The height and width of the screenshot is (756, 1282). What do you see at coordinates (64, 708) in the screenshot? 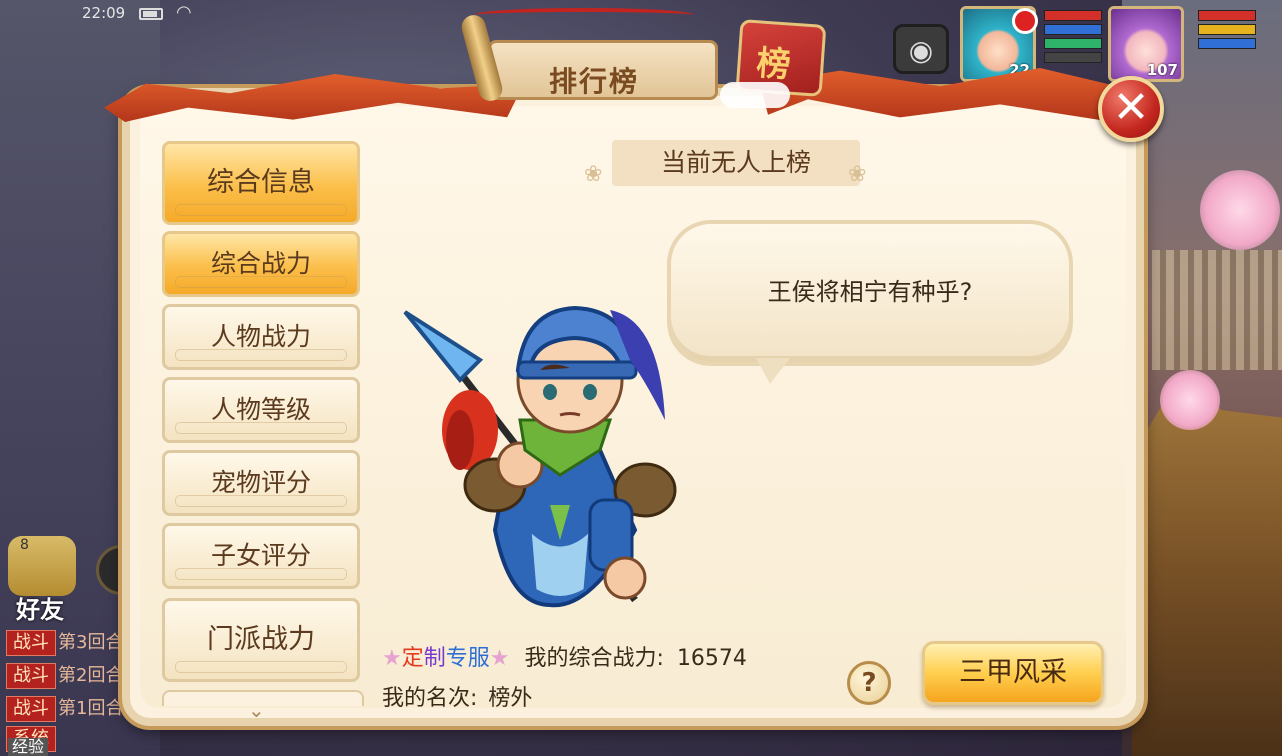
I see `chat-line: 战斗 第1回合` at bounding box center [64, 708].